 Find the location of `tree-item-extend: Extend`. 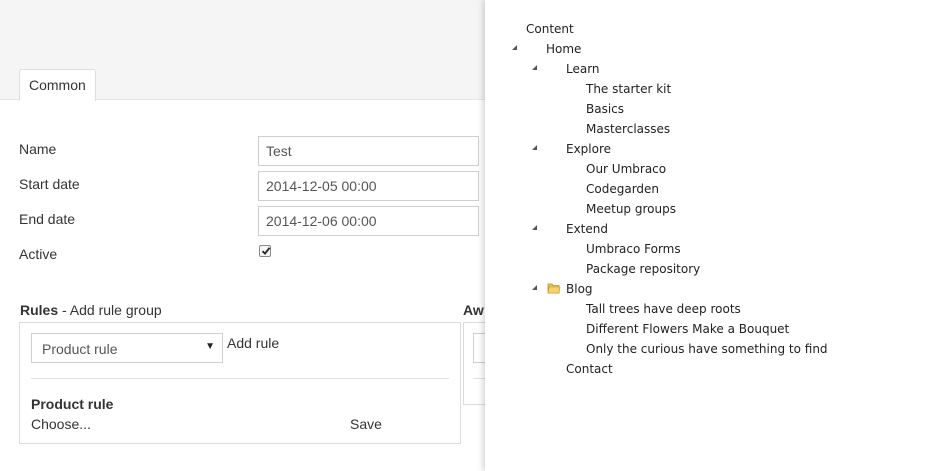

tree-item-extend: Extend is located at coordinates (587, 229).